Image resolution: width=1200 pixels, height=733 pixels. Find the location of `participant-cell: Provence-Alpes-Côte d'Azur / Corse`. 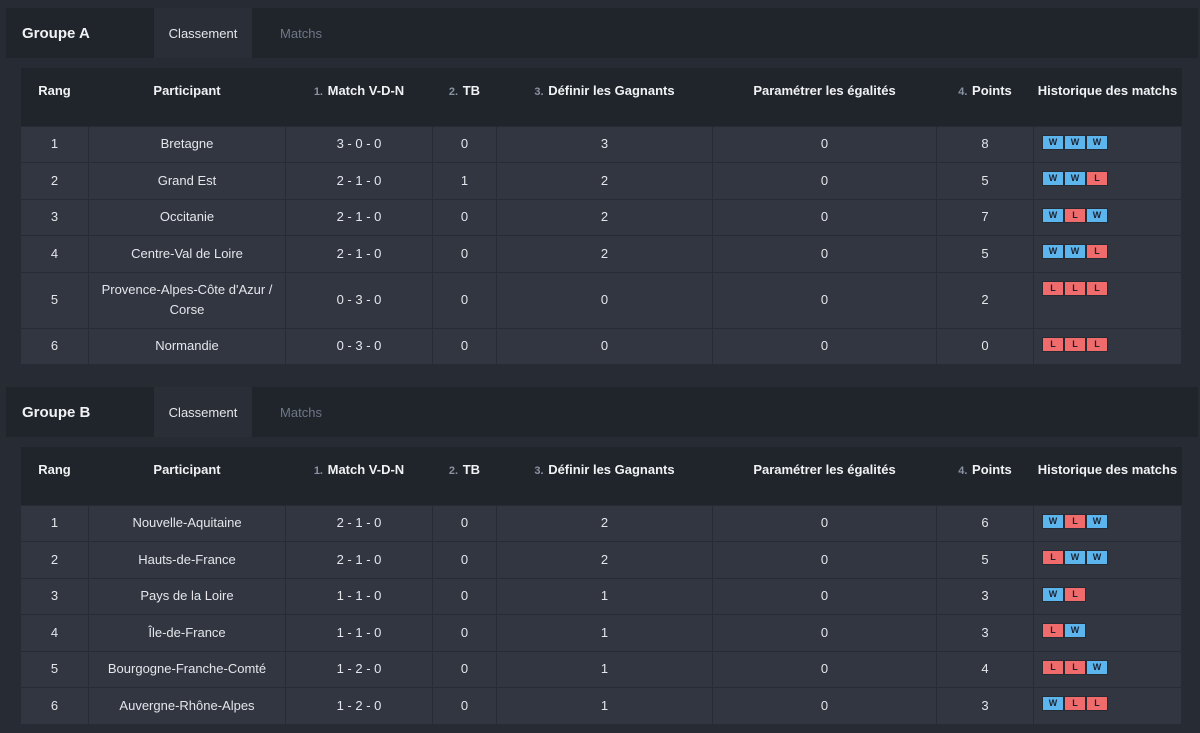

participant-cell: Provence-Alpes-Côte d'Azur / Corse is located at coordinates (187, 300).